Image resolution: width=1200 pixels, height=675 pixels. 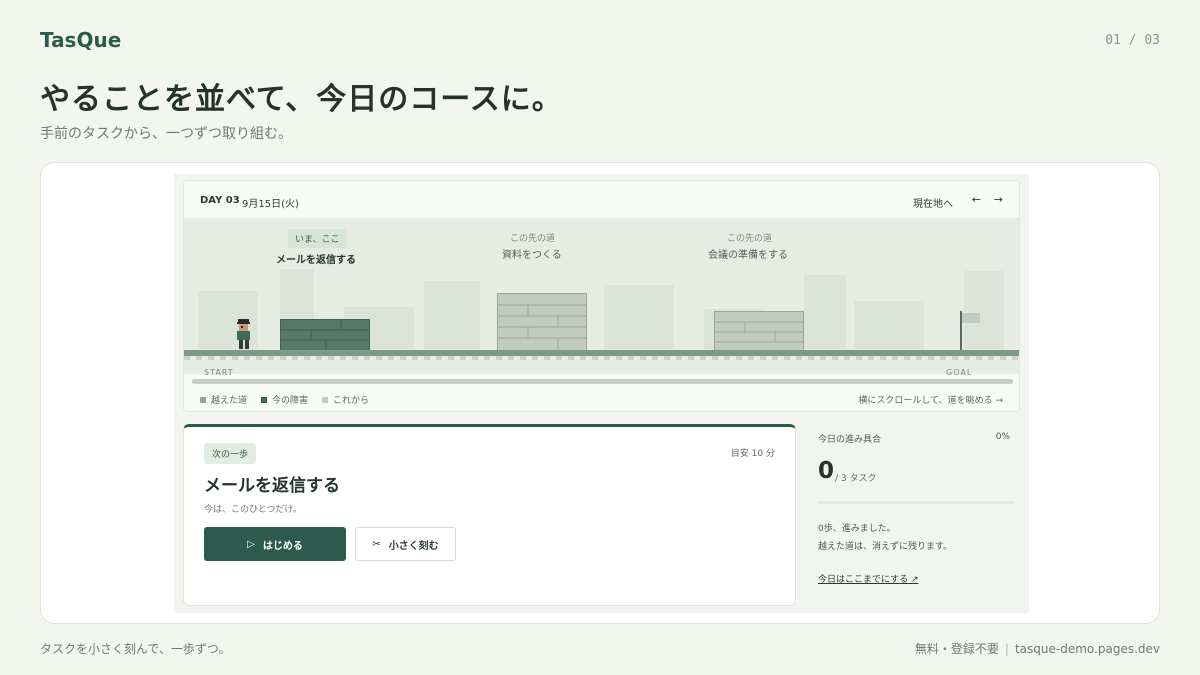 I want to click on start-label: START, so click(x=219, y=372).